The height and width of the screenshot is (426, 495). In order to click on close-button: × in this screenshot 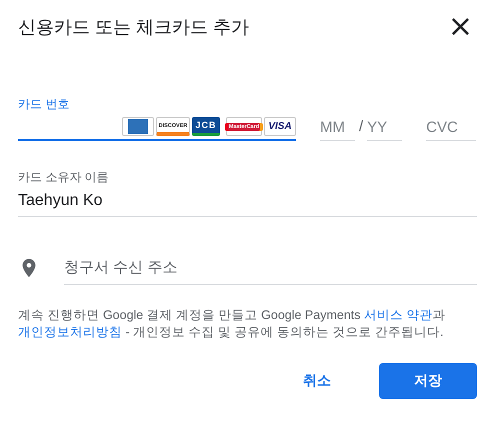, I will do `click(460, 27)`.